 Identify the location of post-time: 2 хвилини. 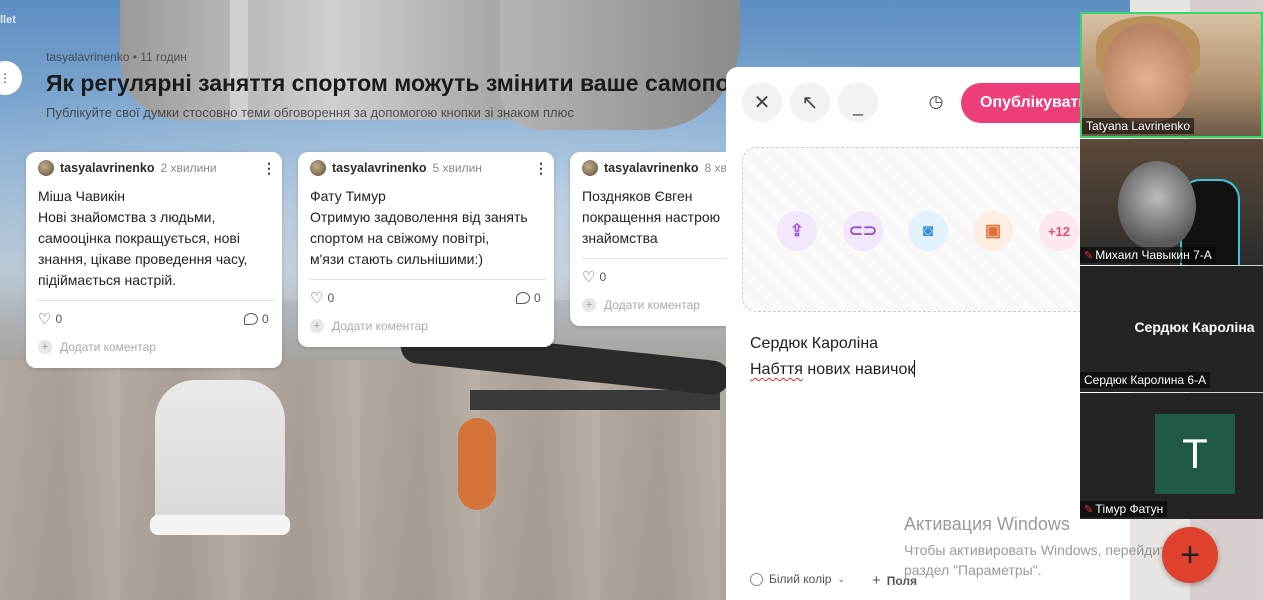
(188, 168).